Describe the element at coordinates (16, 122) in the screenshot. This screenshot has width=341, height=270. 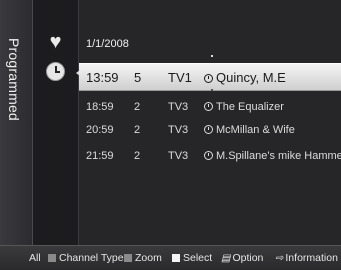
I see `sidebar: Programmed` at that location.